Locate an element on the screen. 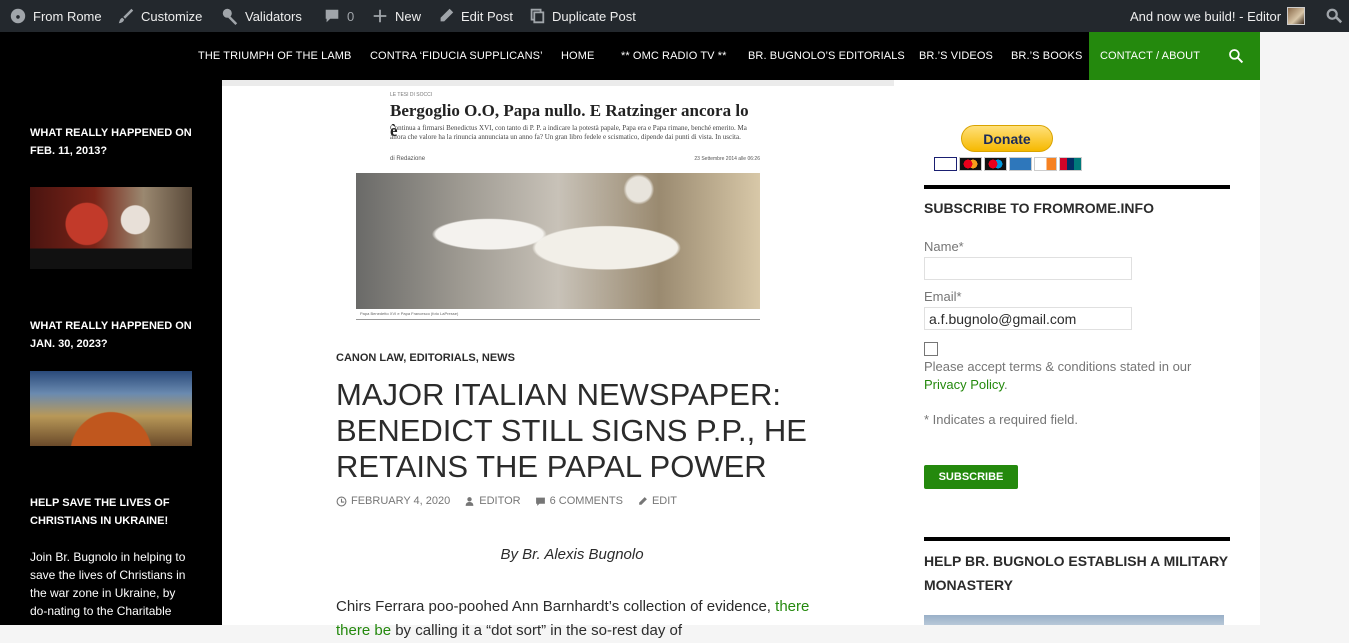 The width and height of the screenshot is (1349, 643). email-label: Email* is located at coordinates (943, 296).